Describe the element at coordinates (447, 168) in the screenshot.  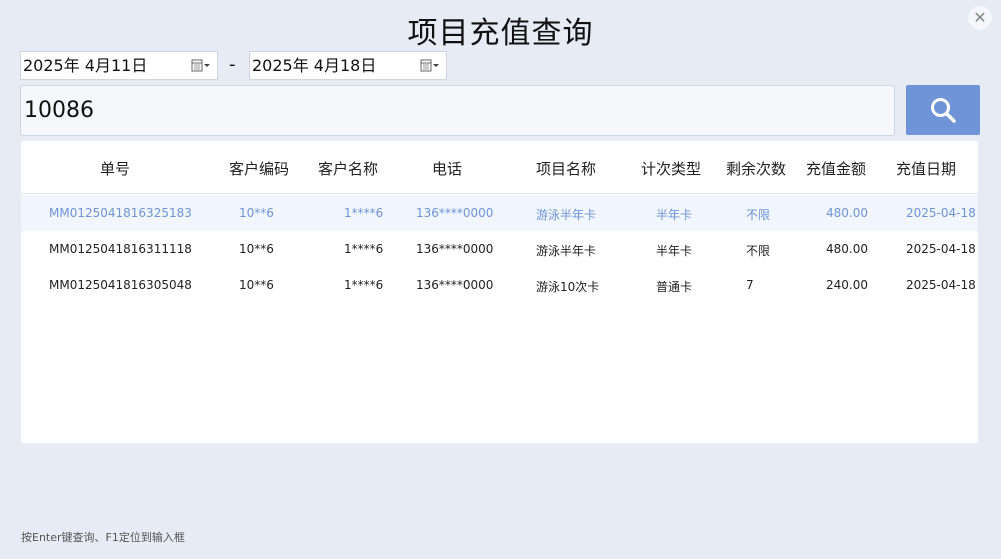
I see `column-header-phone: 电话` at that location.